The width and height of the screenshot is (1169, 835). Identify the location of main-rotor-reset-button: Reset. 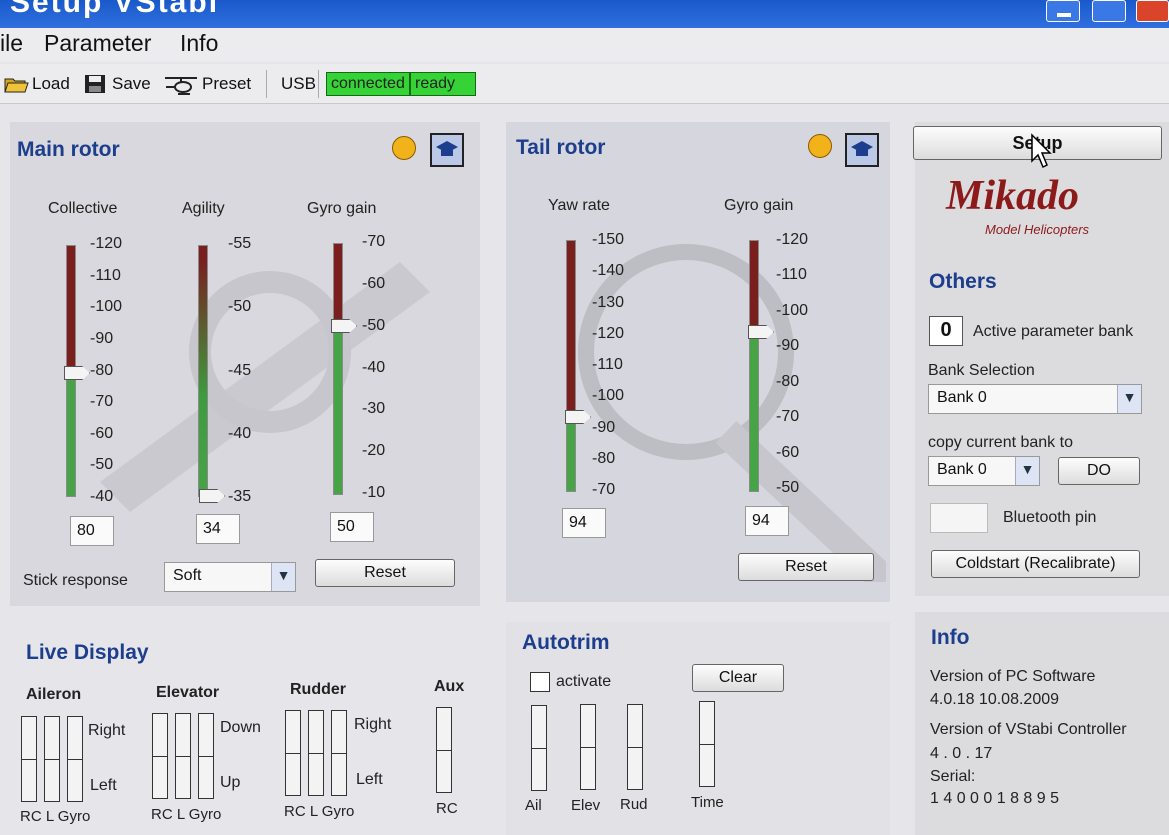
(385, 573).